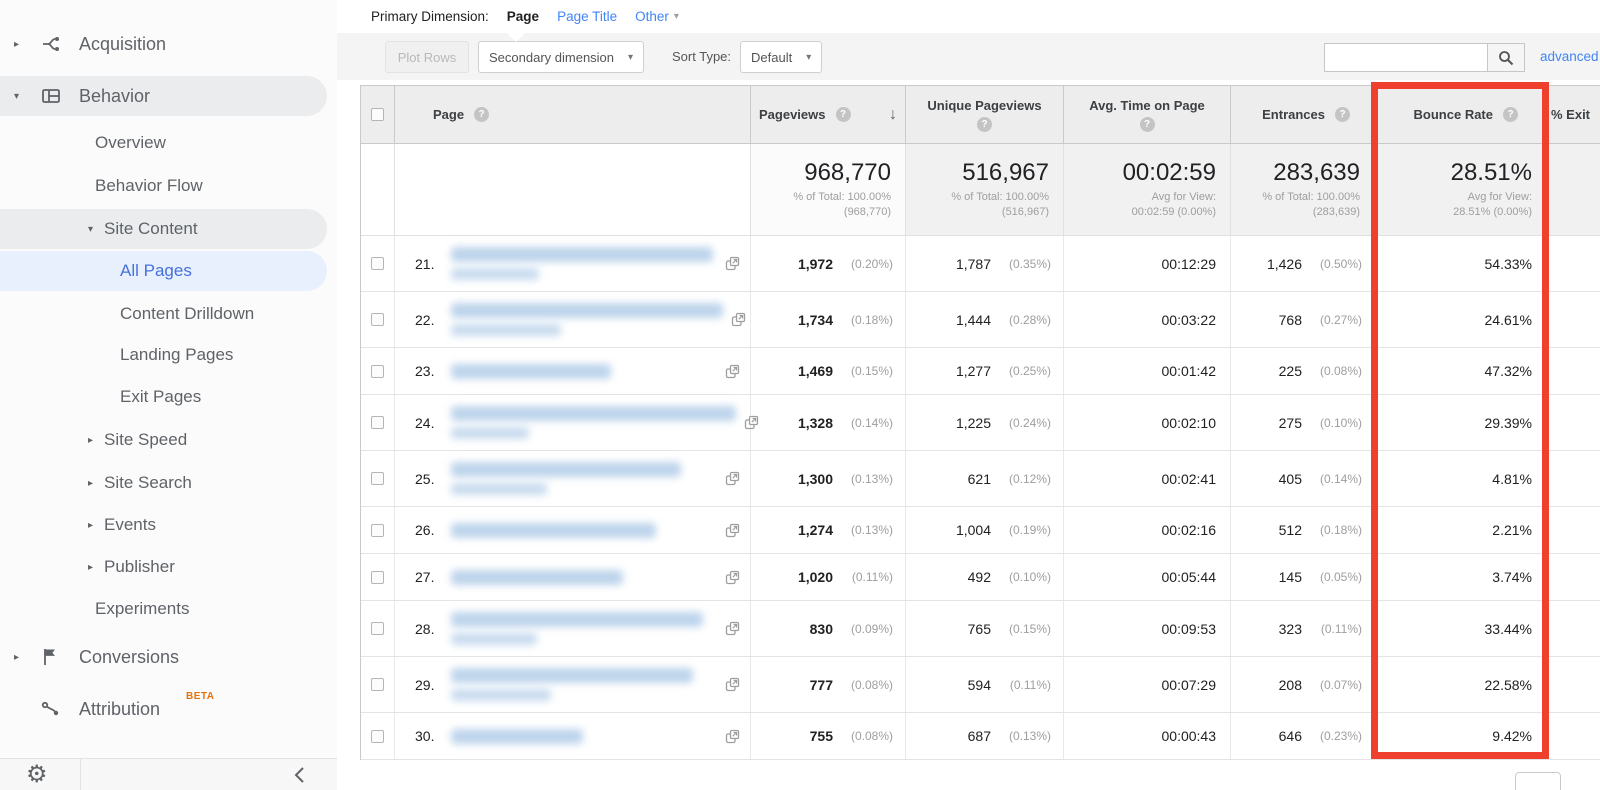 This screenshot has height=790, width=1600. Describe the element at coordinates (1461, 114) in the screenshot. I see `header-bounce-rate: Bounce Rate ?` at that location.